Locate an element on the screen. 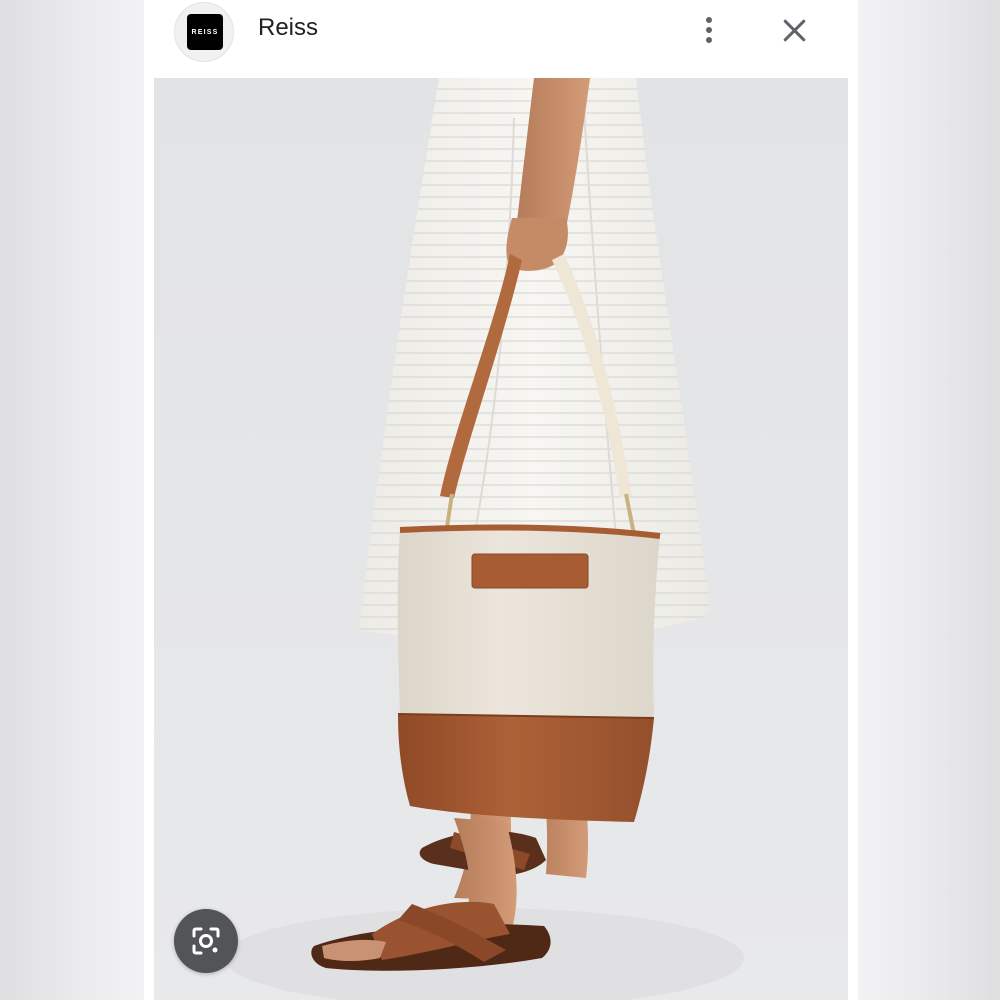 The height and width of the screenshot is (1000, 1000). lens-search-button is located at coordinates (206, 941).